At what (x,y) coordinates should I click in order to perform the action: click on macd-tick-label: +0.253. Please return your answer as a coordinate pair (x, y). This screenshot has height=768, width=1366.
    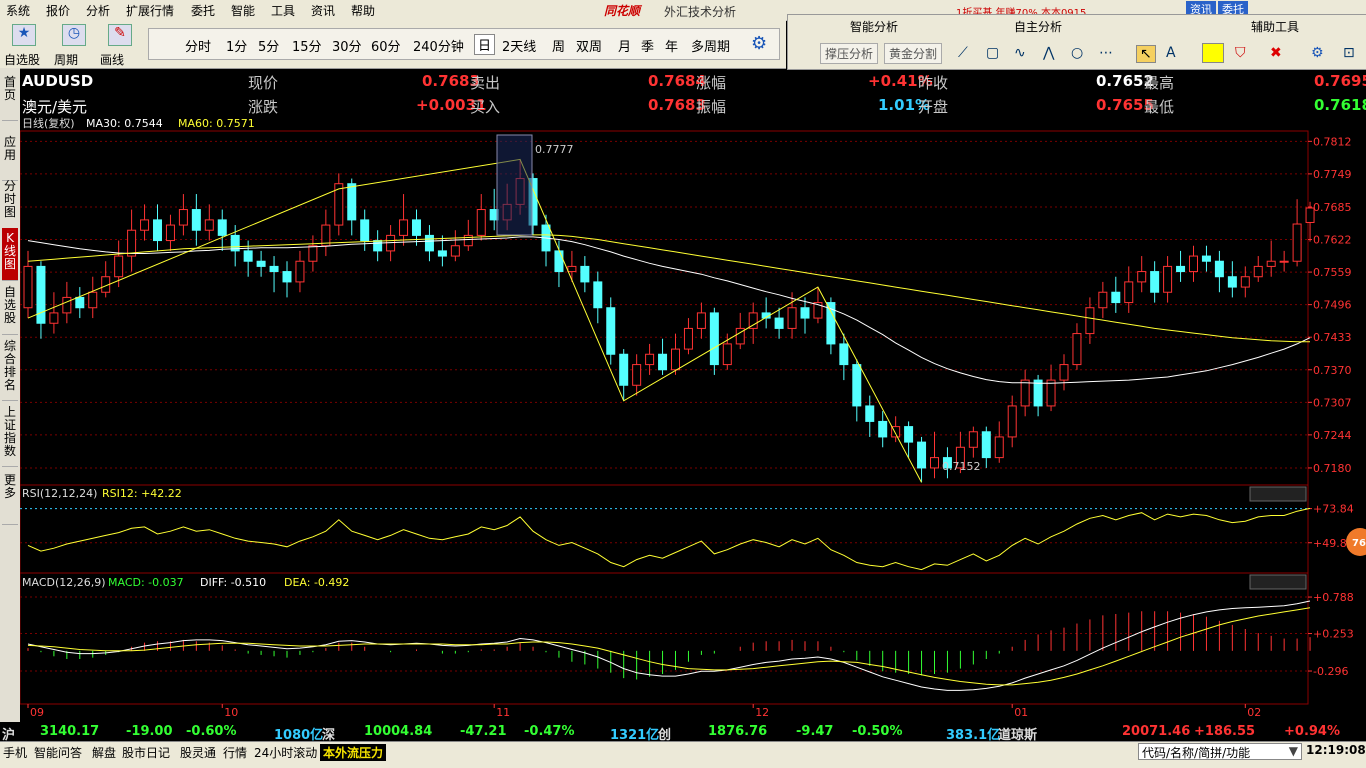
    Looking at the image, I should click on (1333, 634).